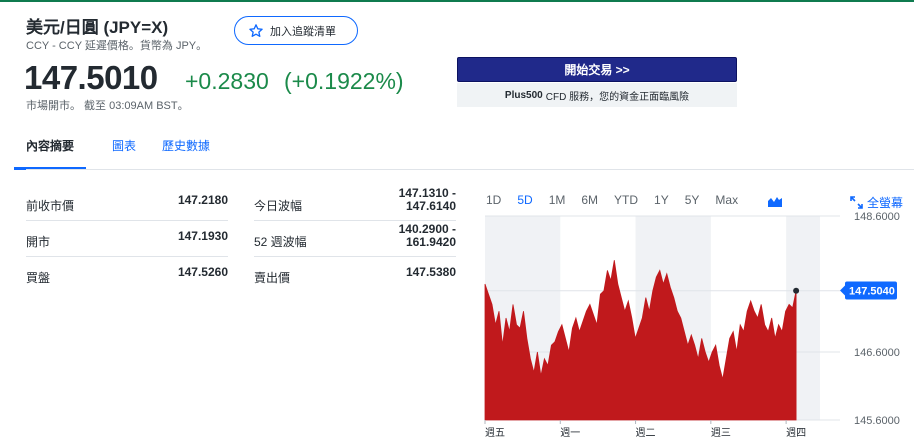 The height and width of the screenshot is (440, 914). I want to click on stat-value-line: 147.1310 -, so click(427, 193).